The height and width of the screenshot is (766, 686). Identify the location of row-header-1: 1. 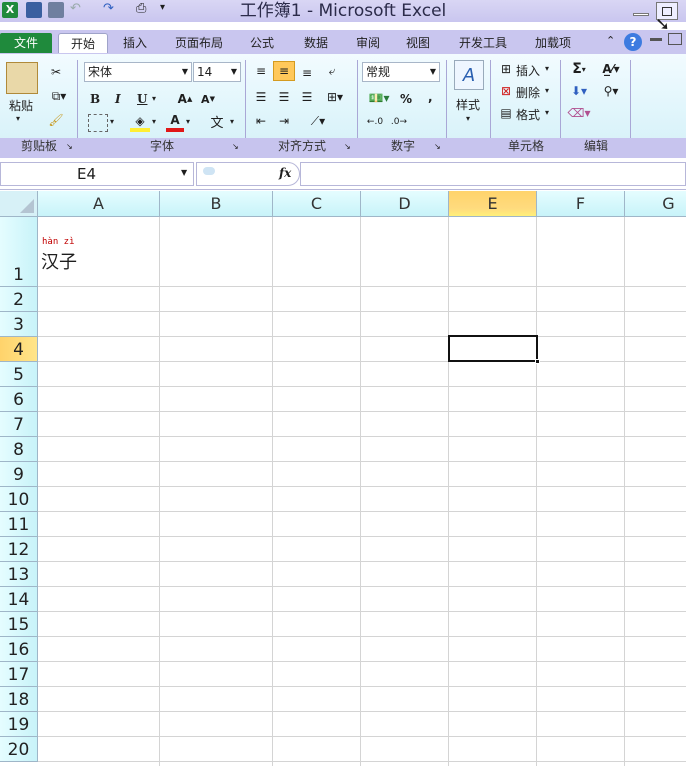
(19, 252).